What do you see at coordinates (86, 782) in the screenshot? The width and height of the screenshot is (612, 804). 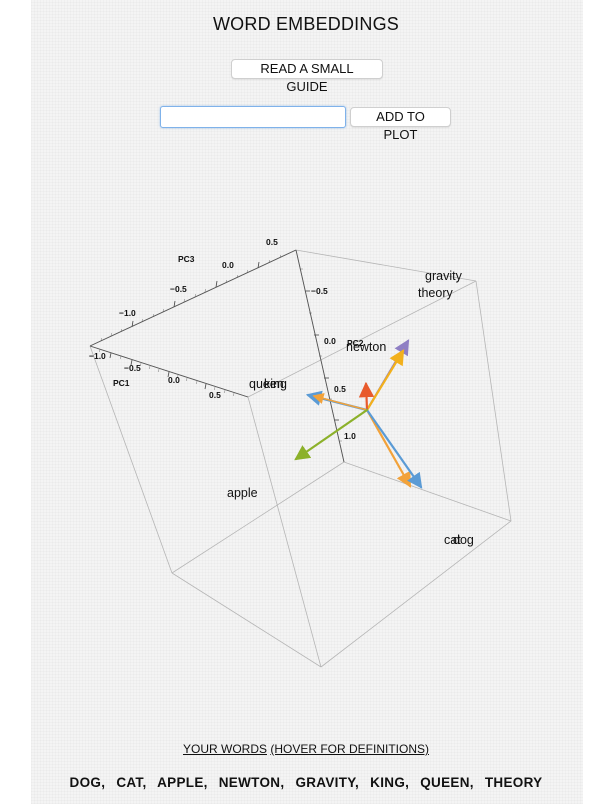 I see `word-chip-dog: DOG` at bounding box center [86, 782].